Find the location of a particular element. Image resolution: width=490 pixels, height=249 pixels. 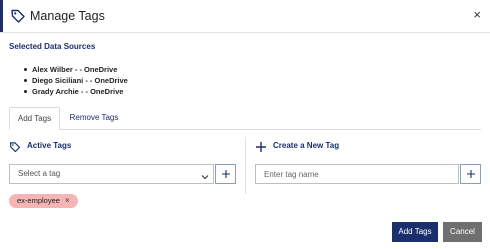

remove-tag-icon: × is located at coordinates (67, 200).